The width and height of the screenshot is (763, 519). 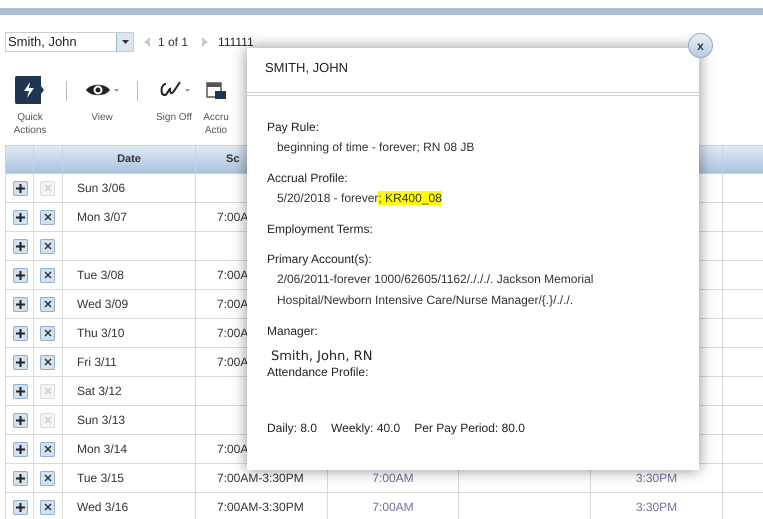 What do you see at coordinates (425, 300) in the screenshot?
I see `field-value: Hospital/Newborn Intensive Care/Nurse Manager/{.}/././.` at bounding box center [425, 300].